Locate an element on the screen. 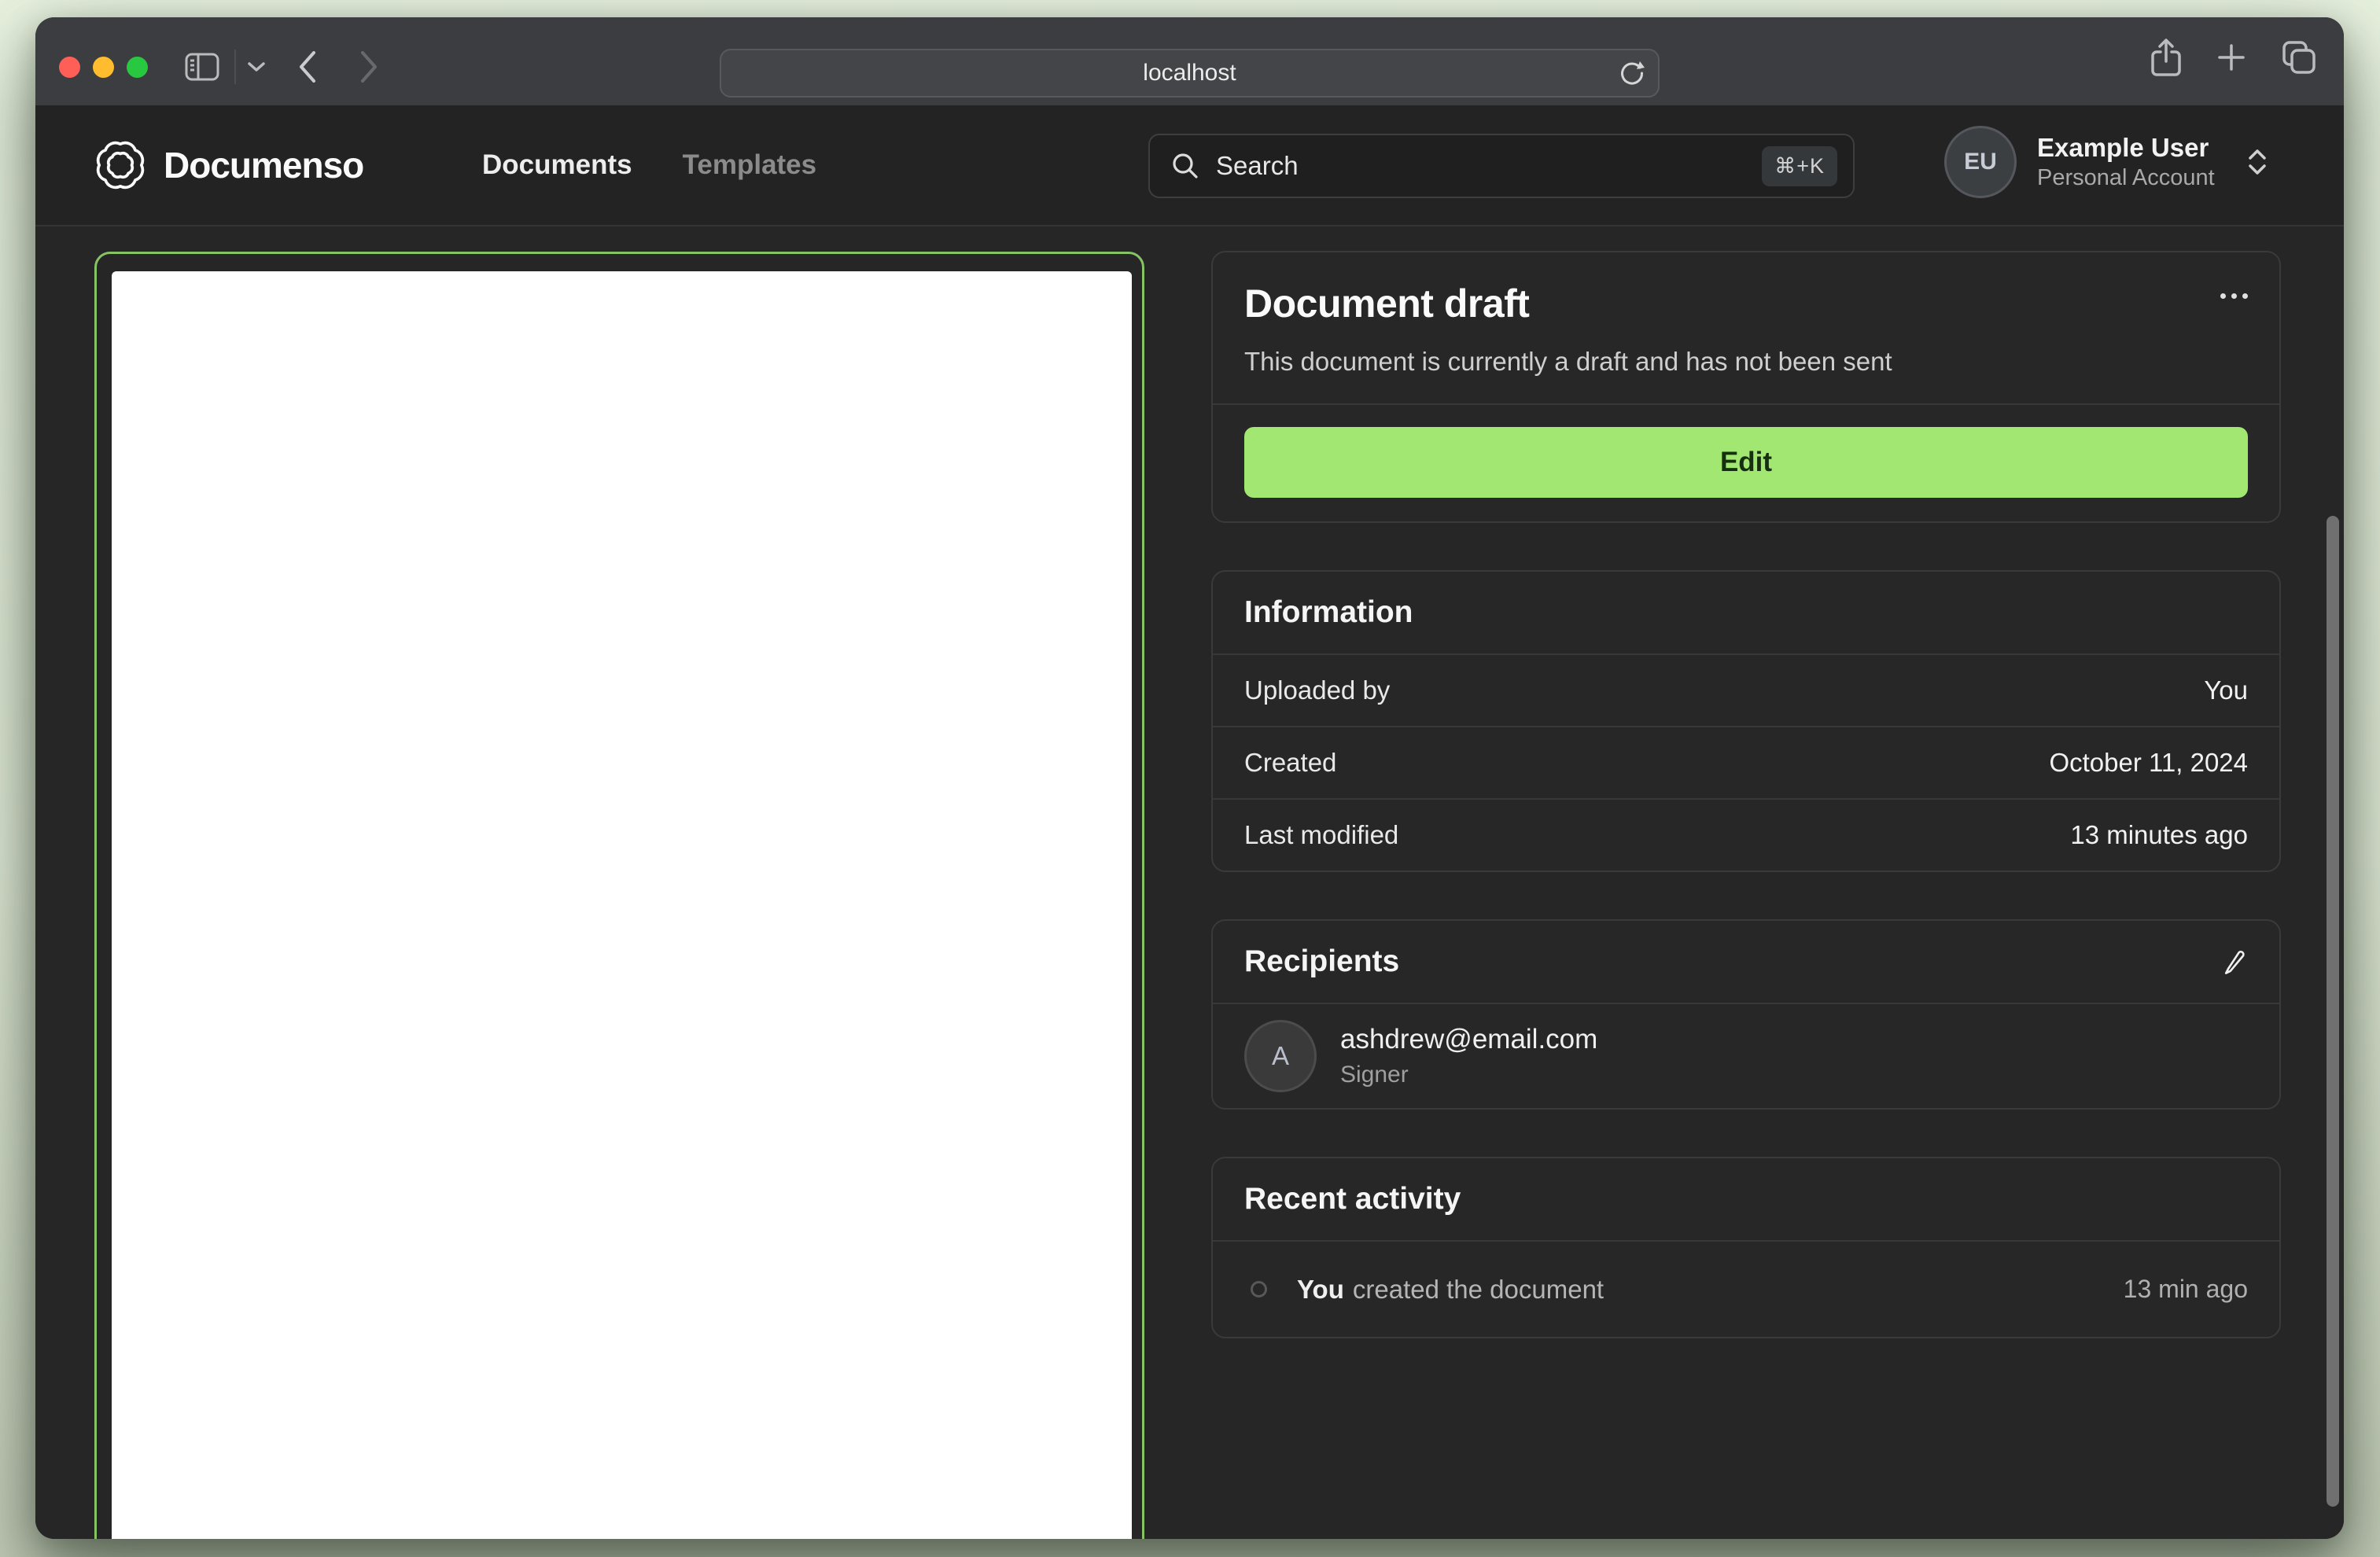 This screenshot has width=2380, height=1557. new-tab-button is located at coordinates (2231, 57).